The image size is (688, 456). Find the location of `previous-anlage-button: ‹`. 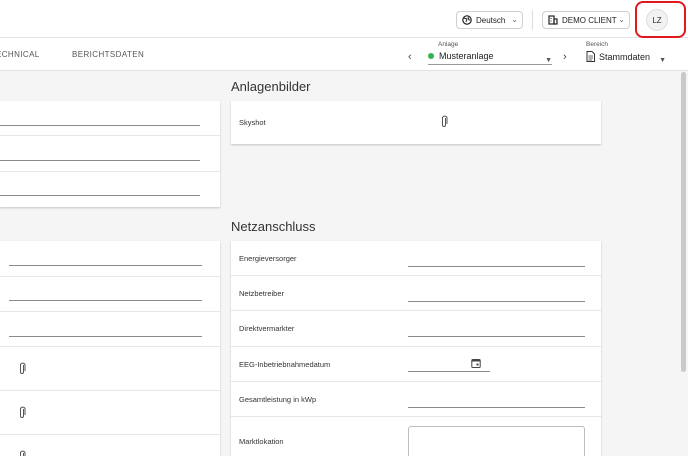

previous-anlage-button: ‹ is located at coordinates (410, 57).